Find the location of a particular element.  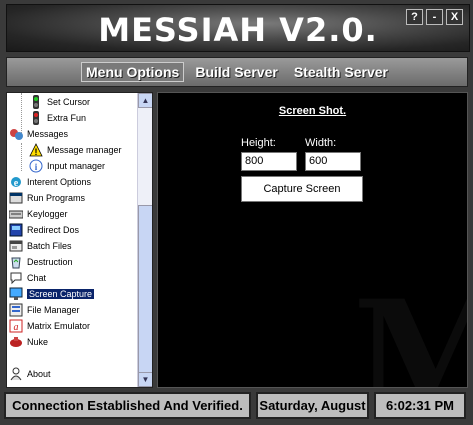

background-watermark: M is located at coordinates (410, 327).